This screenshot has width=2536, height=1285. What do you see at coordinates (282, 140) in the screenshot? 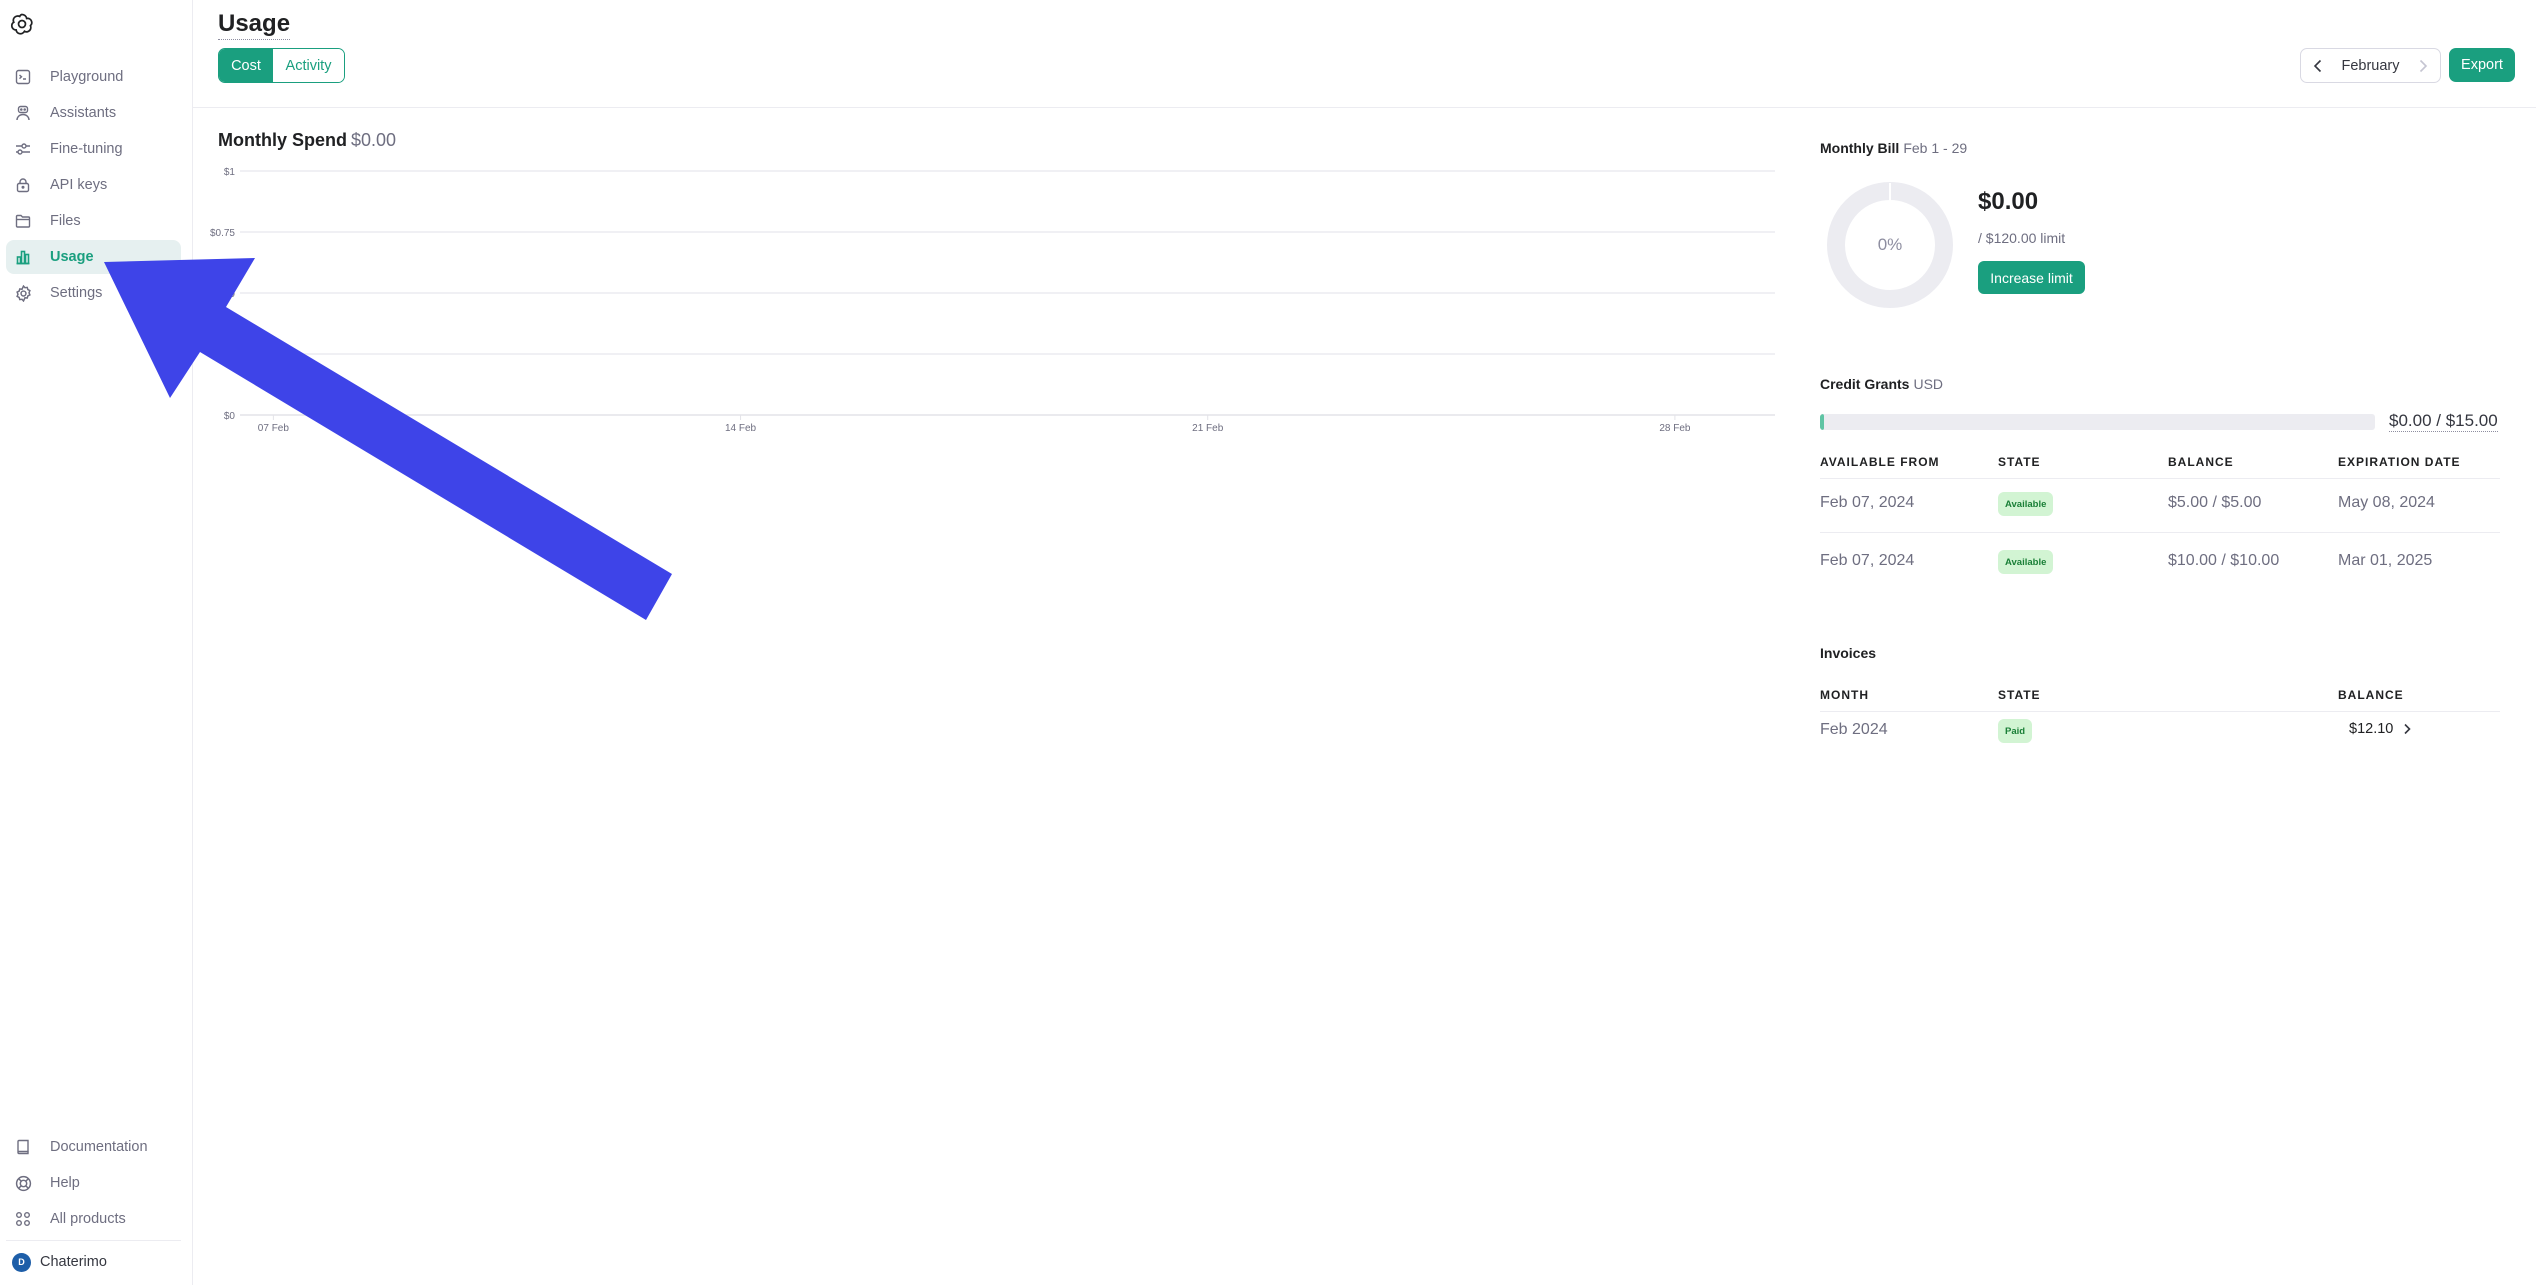
I see `monthly-spend-title: Monthly Spend` at bounding box center [282, 140].